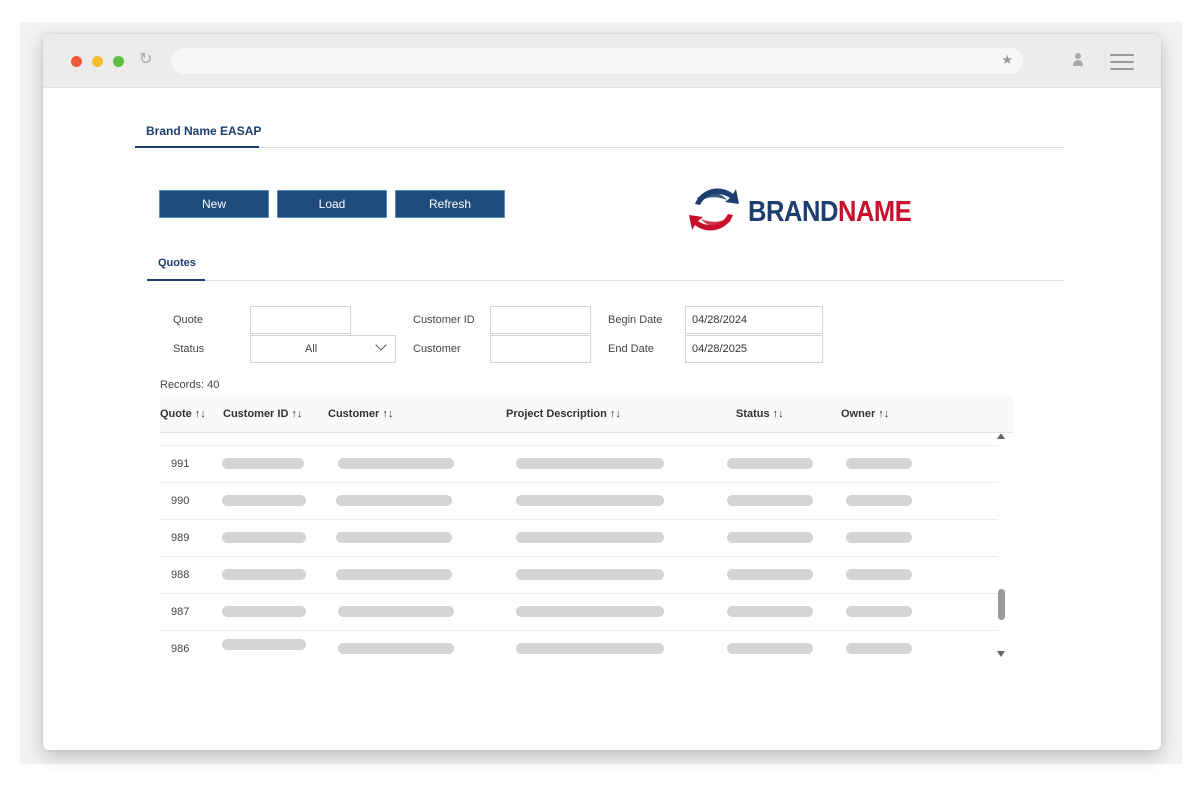 The image size is (1200, 800). Describe the element at coordinates (145, 59) in the screenshot. I see `reload-icon: ↻` at that location.